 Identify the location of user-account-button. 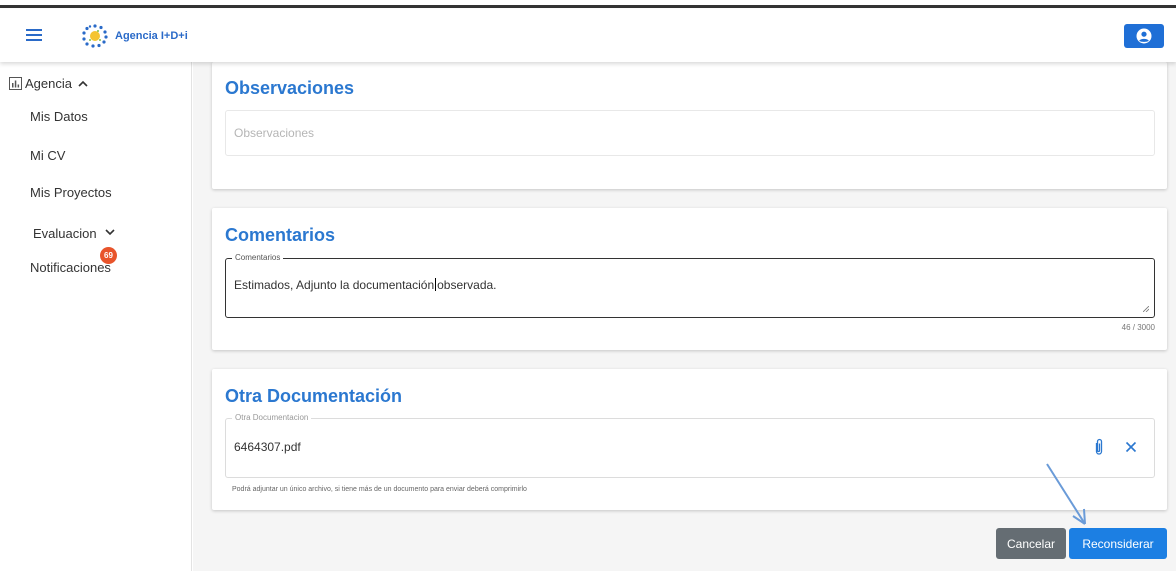
(1144, 36).